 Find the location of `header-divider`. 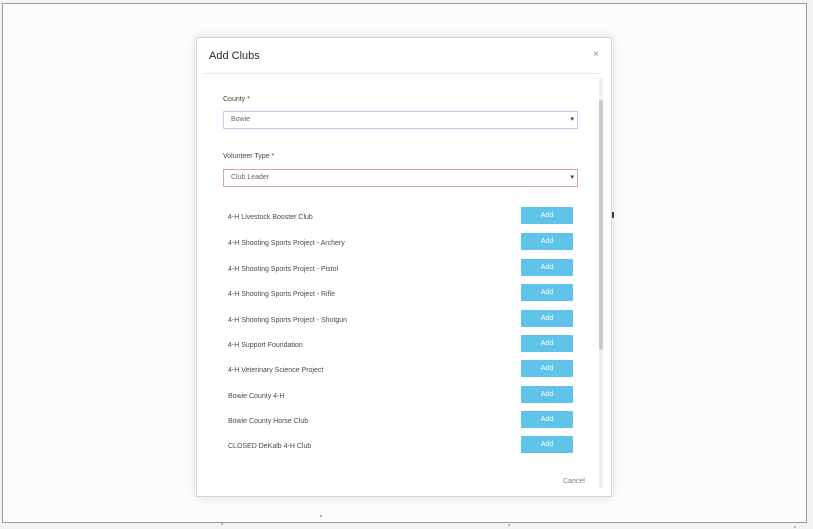

header-divider is located at coordinates (402, 73).